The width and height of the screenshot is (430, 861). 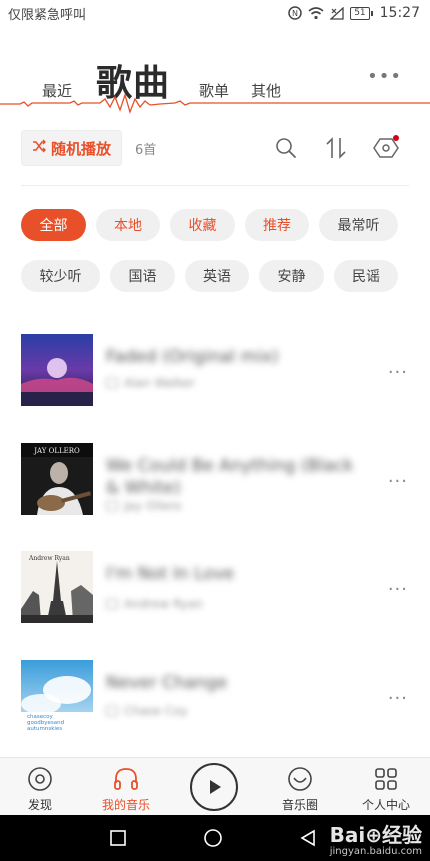 I want to click on chip-folk: 民谣, so click(x=366, y=276).